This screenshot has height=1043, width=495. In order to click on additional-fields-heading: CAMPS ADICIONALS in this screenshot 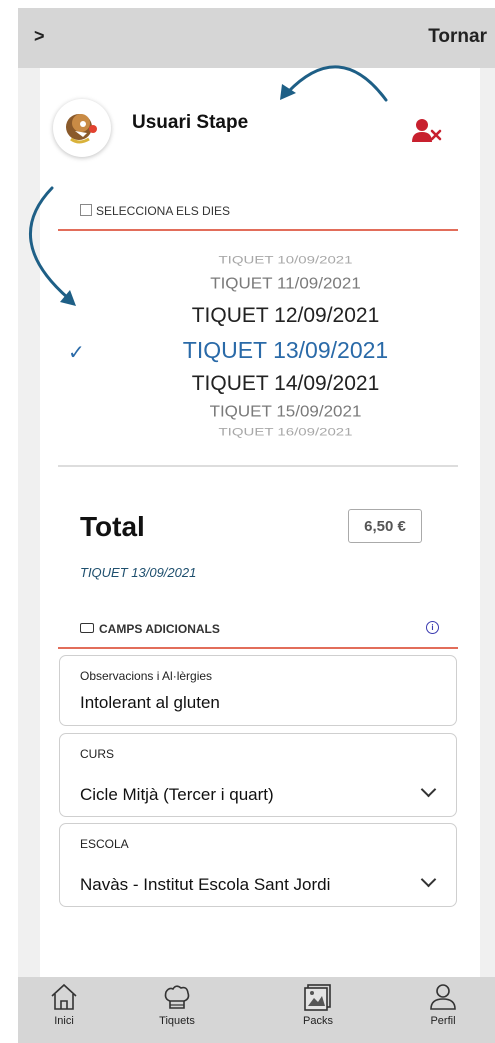, I will do `click(150, 629)`.